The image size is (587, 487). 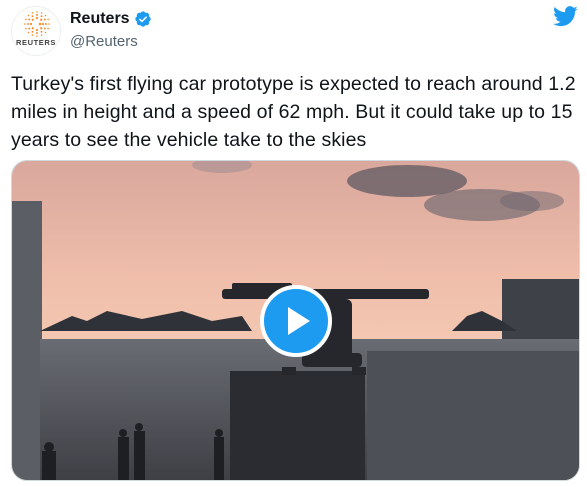 What do you see at coordinates (36, 42) in the screenshot?
I see `avatar-text: REUTERS` at bounding box center [36, 42].